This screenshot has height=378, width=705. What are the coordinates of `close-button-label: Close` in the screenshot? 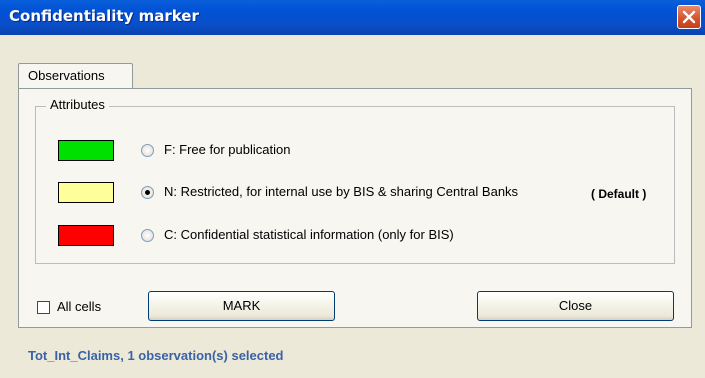 It's located at (575, 305).